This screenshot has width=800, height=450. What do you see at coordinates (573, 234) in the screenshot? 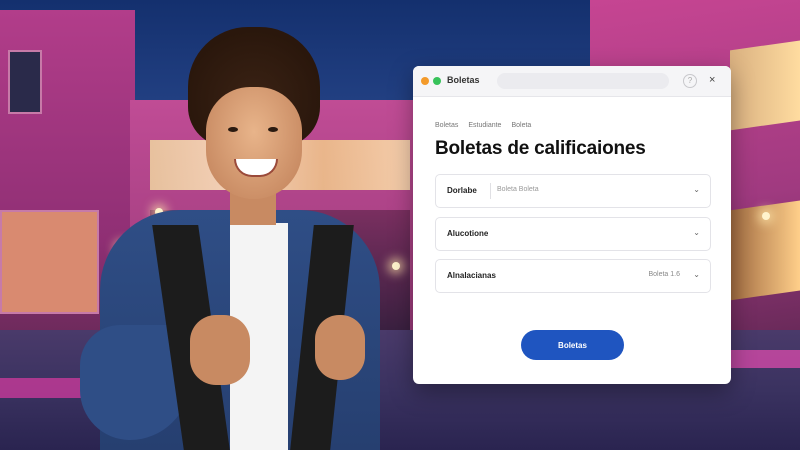
I see `select-field-2: Alucotione ⌄` at bounding box center [573, 234].